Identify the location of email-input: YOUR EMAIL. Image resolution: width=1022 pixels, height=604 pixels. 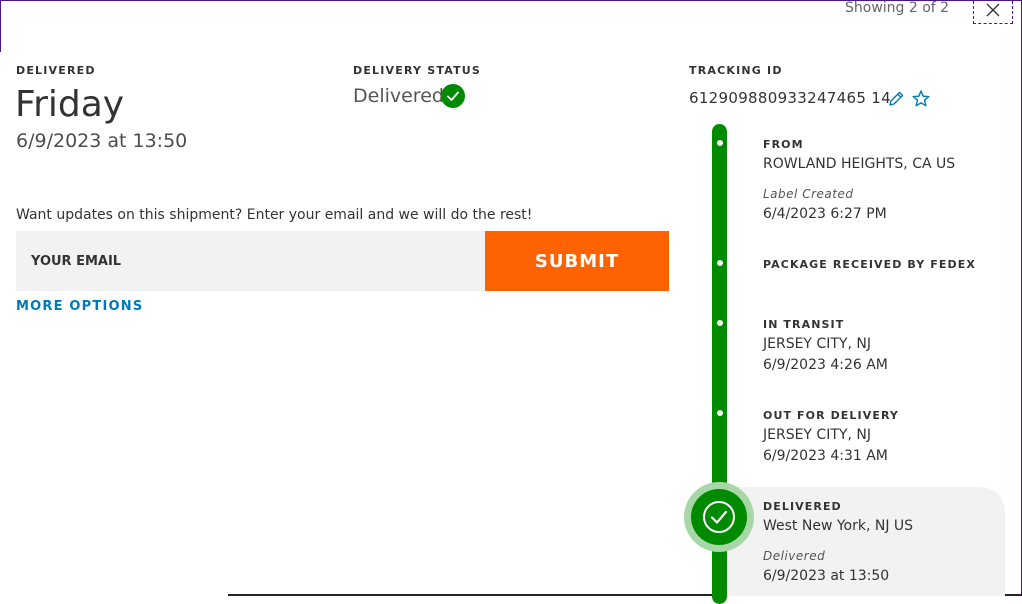
(250, 261).